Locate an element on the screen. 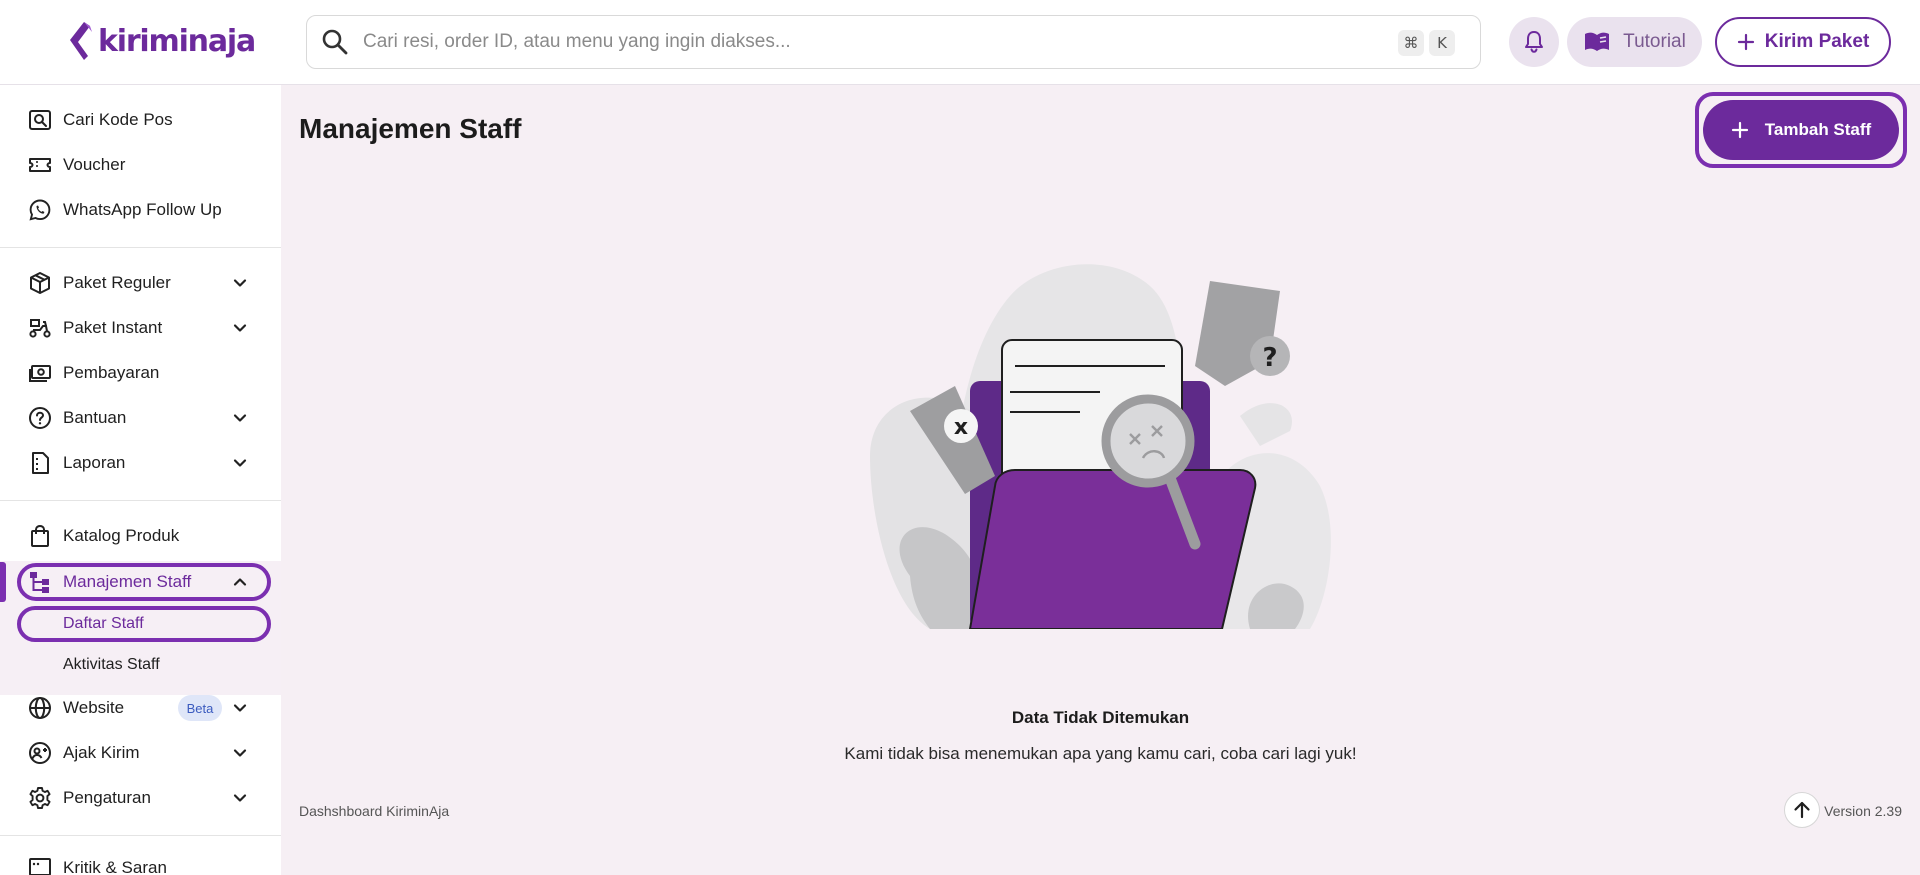 This screenshot has width=1920, height=875. sidebar-item-label: Manajemen Staff is located at coordinates (127, 581).